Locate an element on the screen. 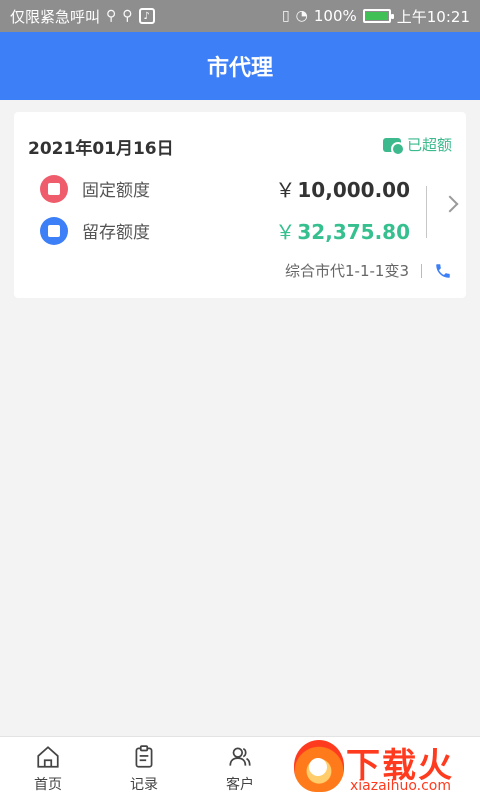 The image size is (480, 800). phone-icon is located at coordinates (443, 271).